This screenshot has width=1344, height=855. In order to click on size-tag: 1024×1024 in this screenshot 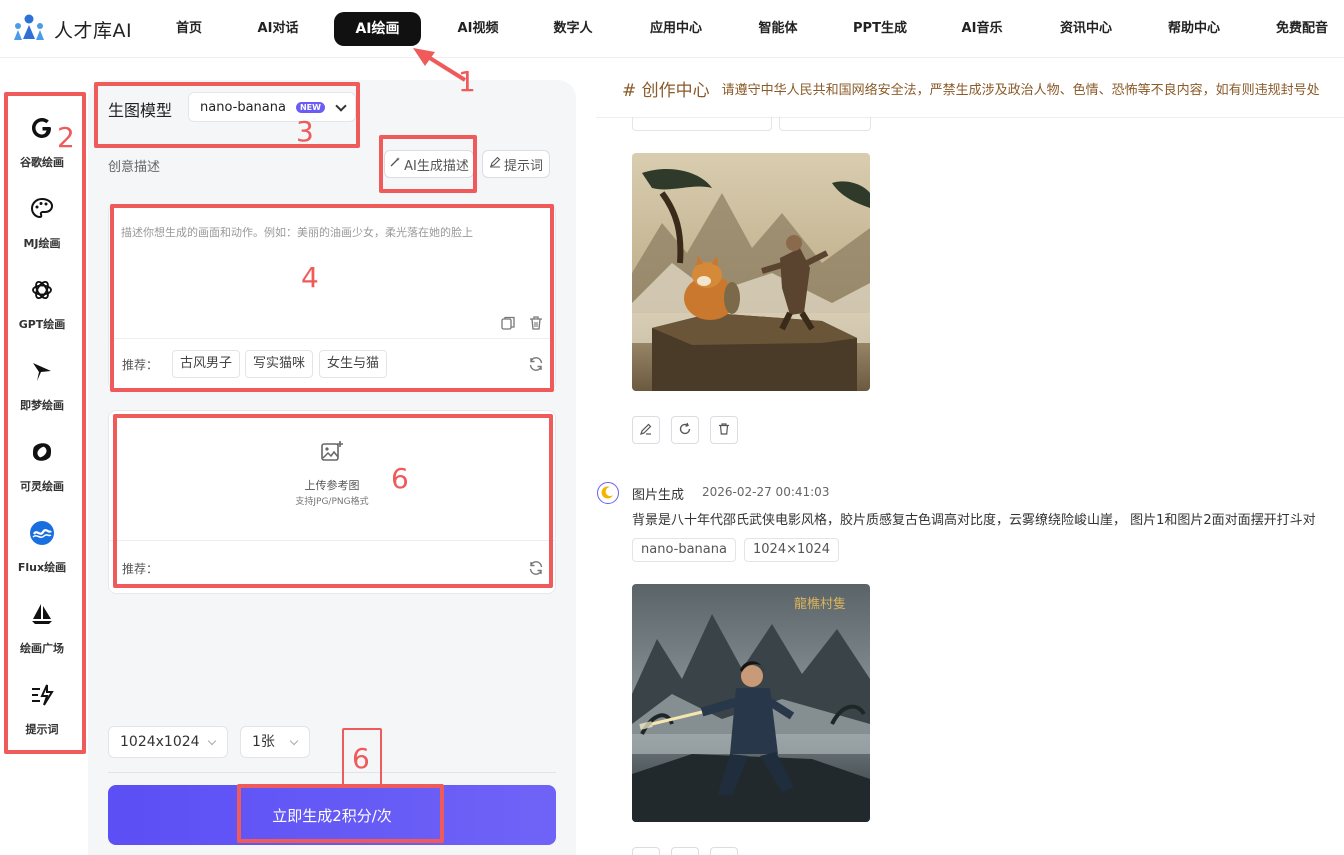, I will do `click(792, 550)`.